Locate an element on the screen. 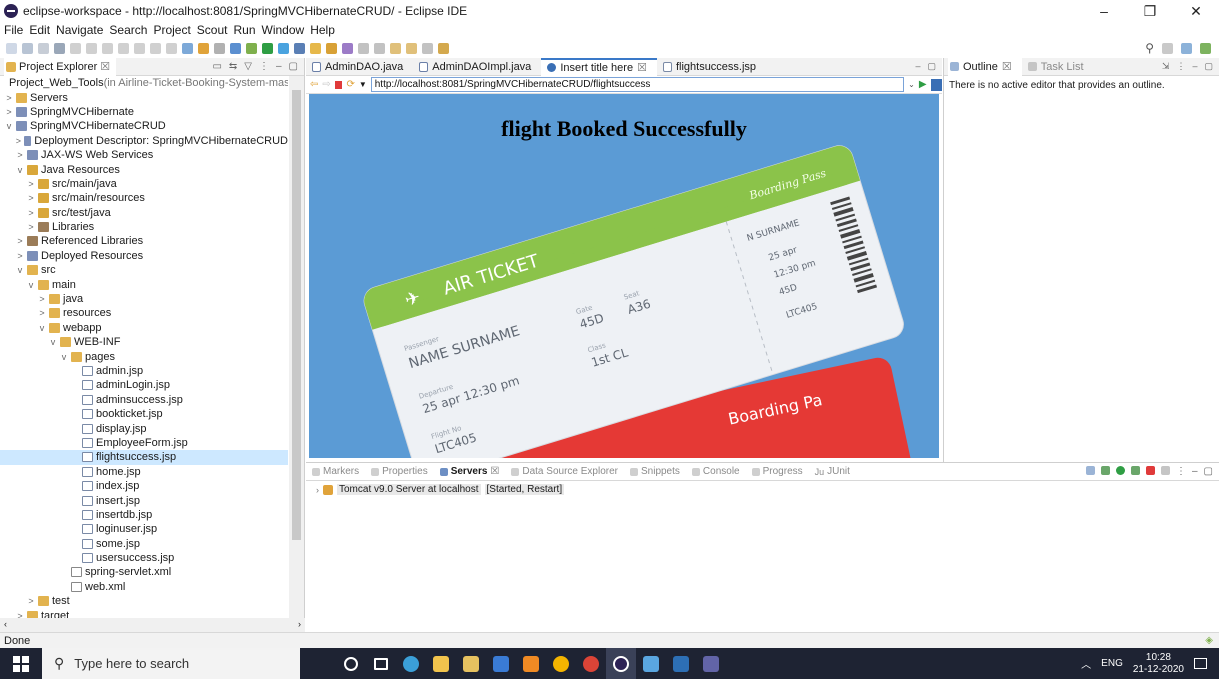 This screenshot has width=1219, height=679. menu-help: Help is located at coordinates (322, 30).